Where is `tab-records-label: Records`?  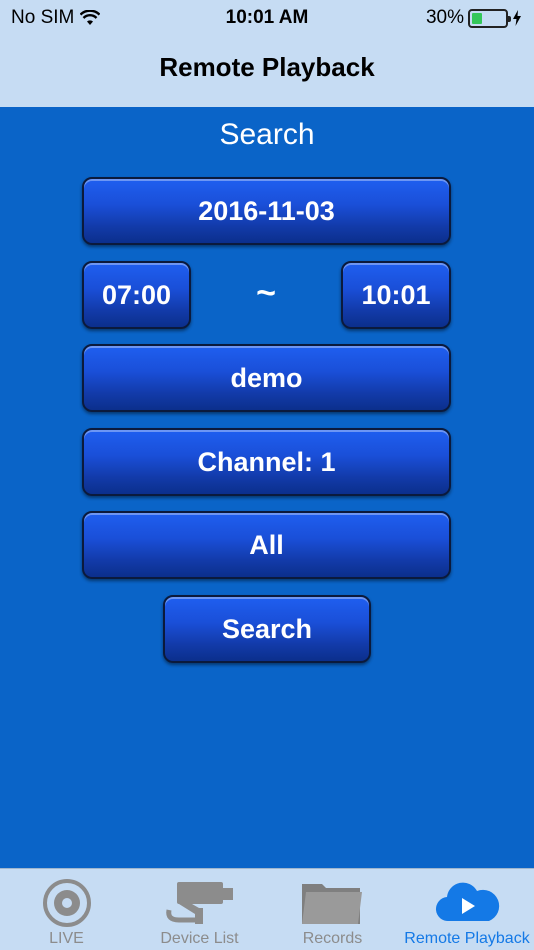 tab-records-label: Records is located at coordinates (332, 938).